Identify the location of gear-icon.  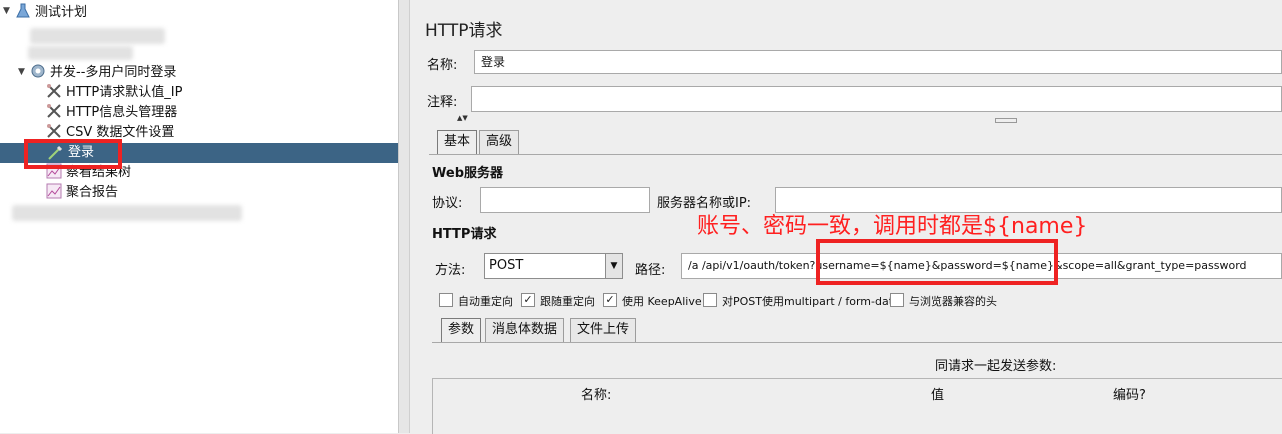
(38, 71).